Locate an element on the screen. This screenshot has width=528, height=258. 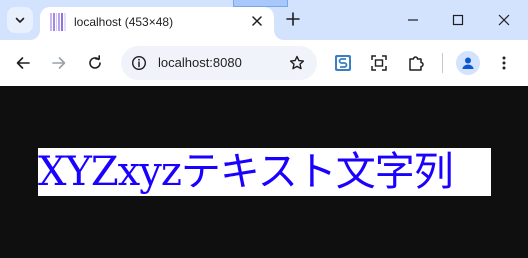
star-icon is located at coordinates (297, 62).